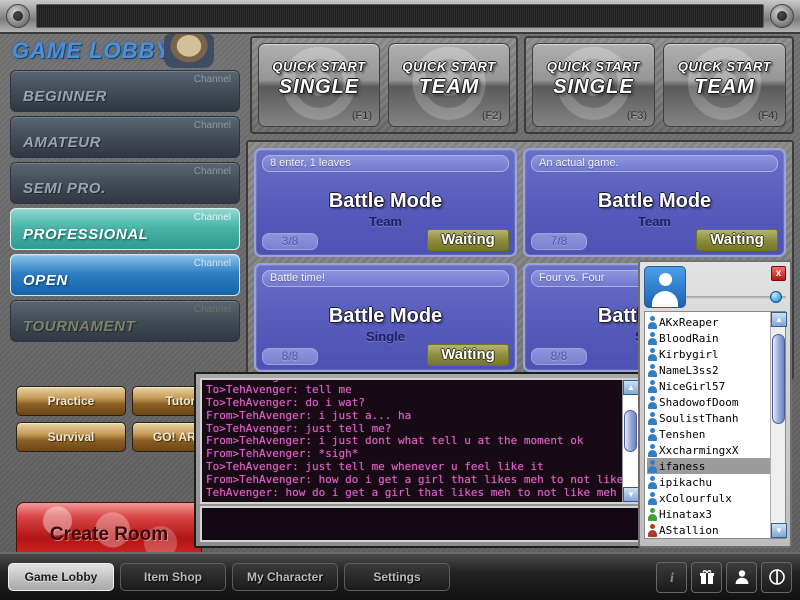 The height and width of the screenshot is (600, 800). What do you see at coordinates (708, 514) in the screenshot?
I see `list-item: Hinatax3` at bounding box center [708, 514].